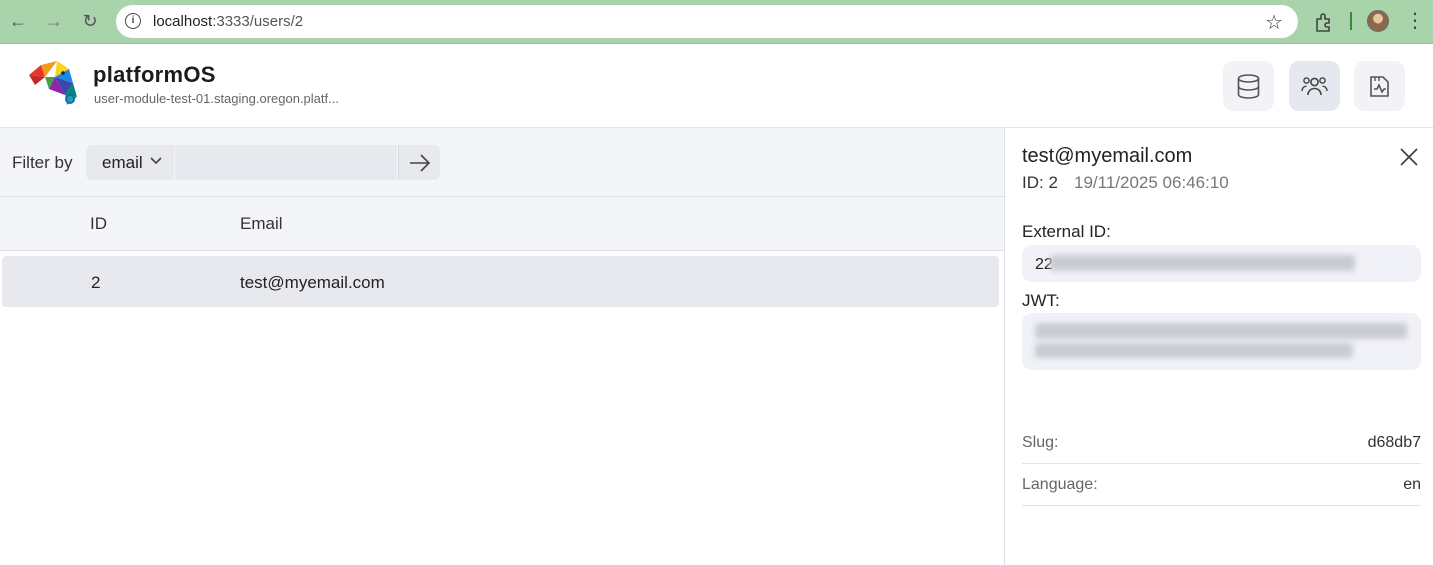 The width and height of the screenshot is (1433, 565). Describe the element at coordinates (707, 21) in the screenshot. I see `address-bar: i localhost:3333/users/2 ☆` at that location.